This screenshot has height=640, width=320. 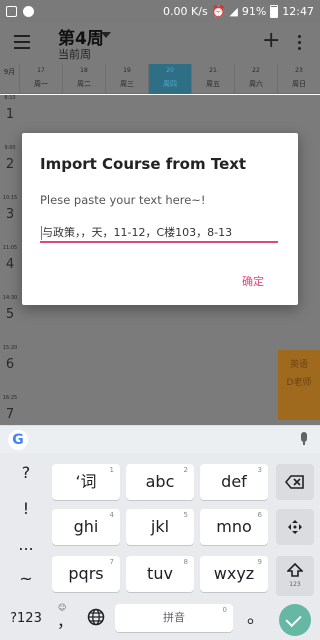 I want to click on symbols-key: ?123, so click(x=26, y=619).